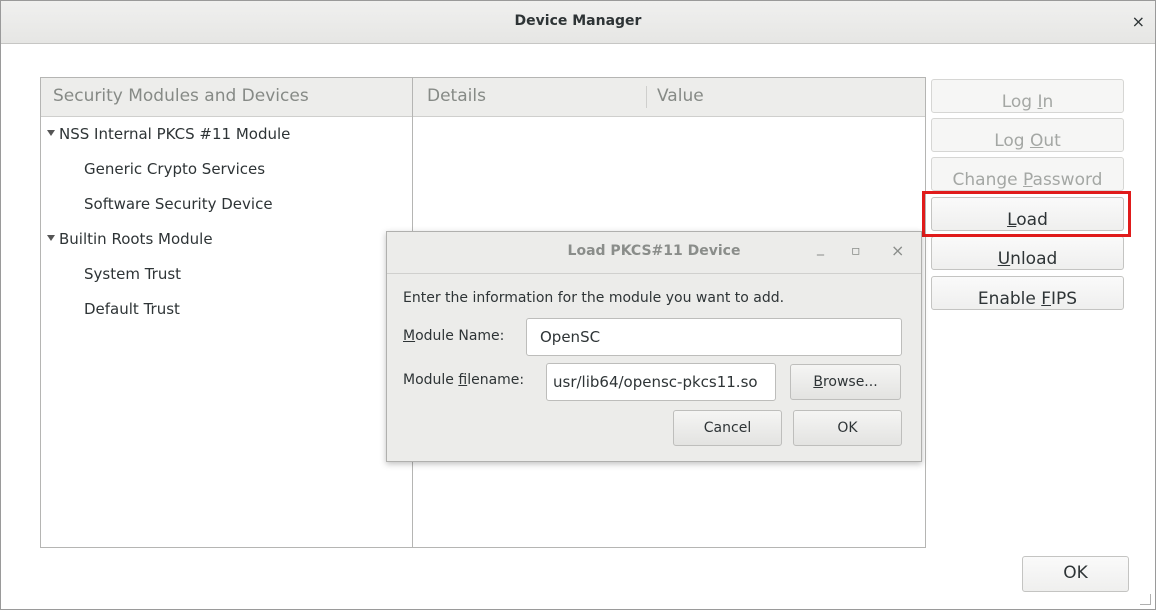 This screenshot has height=610, width=1156. What do you see at coordinates (456, 96) in the screenshot?
I see `details-header-label: Details` at bounding box center [456, 96].